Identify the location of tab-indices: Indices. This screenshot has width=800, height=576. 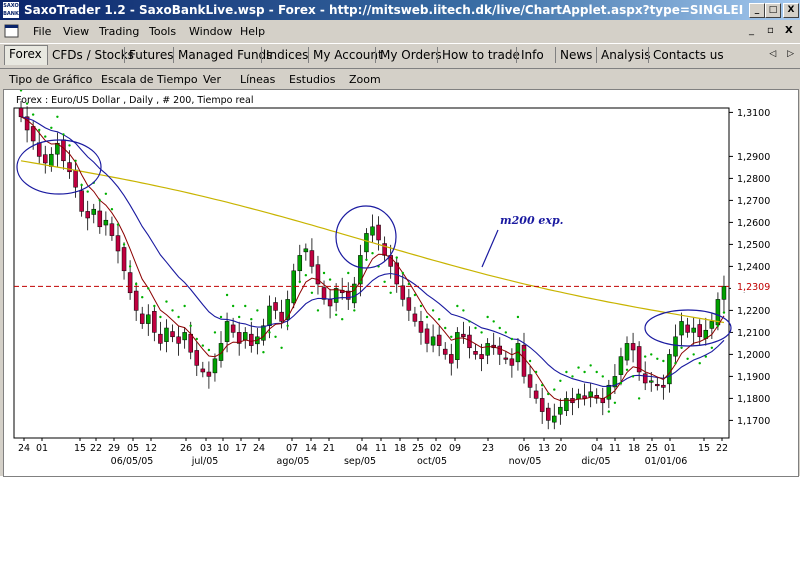
(284, 55).